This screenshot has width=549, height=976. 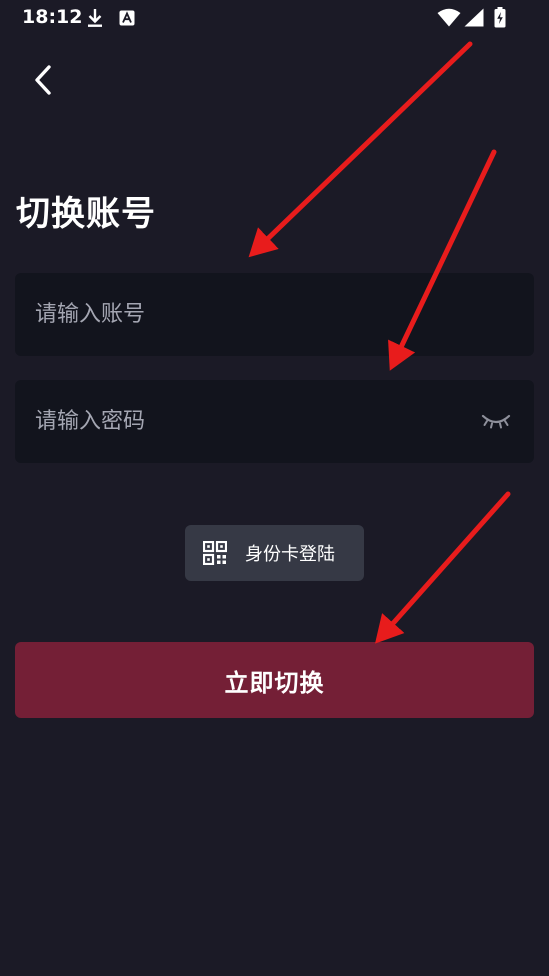 What do you see at coordinates (274, 680) in the screenshot?
I see `switch-now-button: 立即切换` at bounding box center [274, 680].